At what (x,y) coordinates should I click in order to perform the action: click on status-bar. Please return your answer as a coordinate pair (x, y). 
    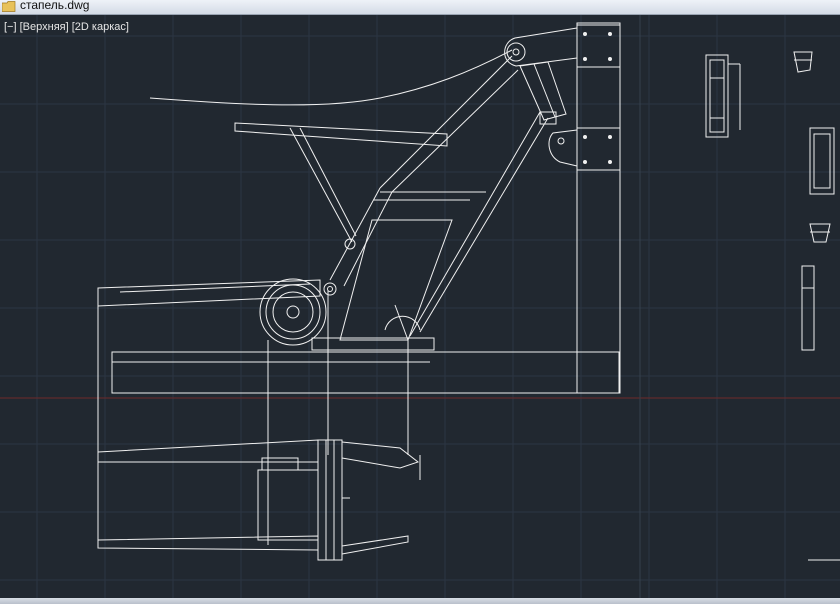
    Looking at the image, I should click on (420, 601).